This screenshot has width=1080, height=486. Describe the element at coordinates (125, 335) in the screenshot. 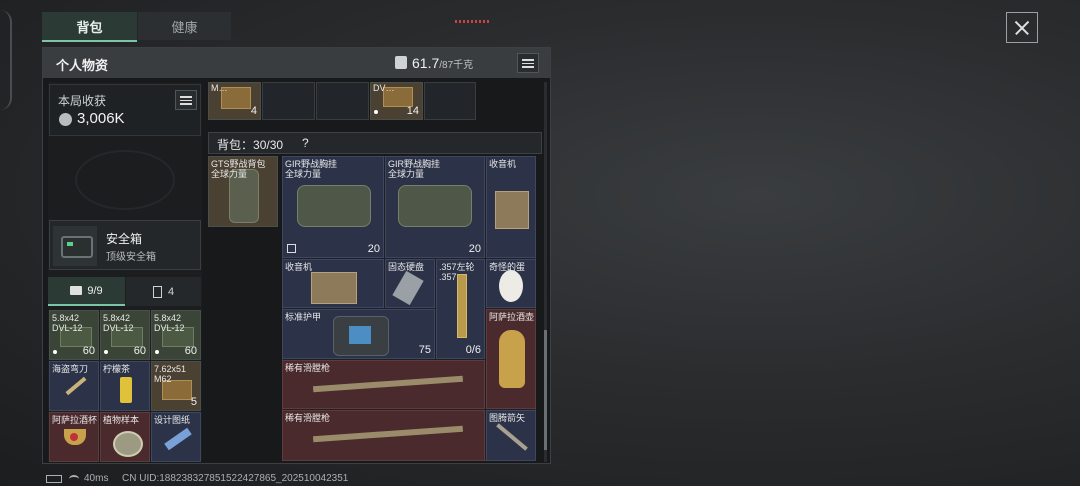

I see `safe-item-ammo-2: 5.8x42 DVL-12 60` at that location.